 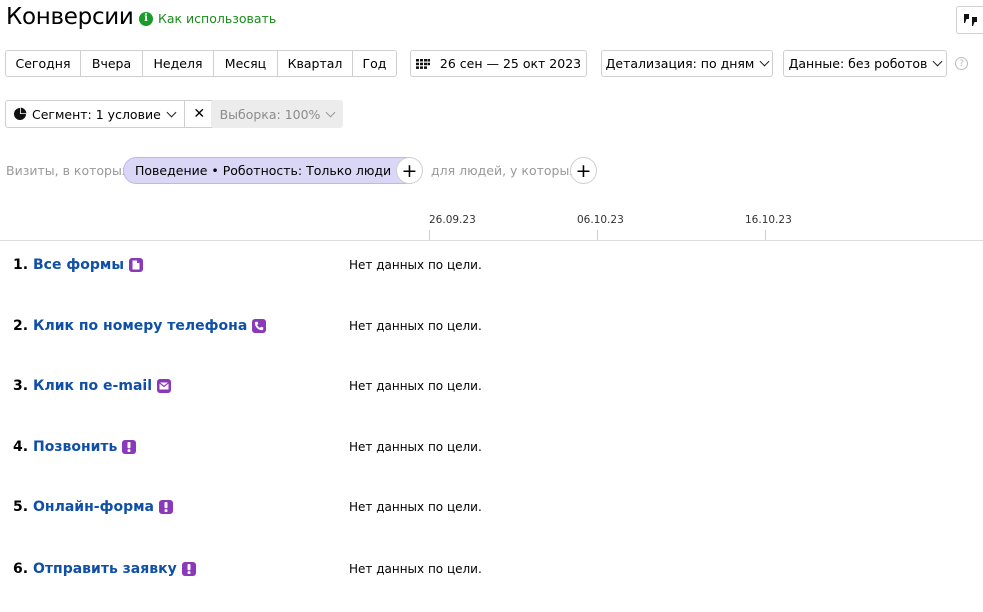 I want to click on data-filter-dropdown: Данные: без роботов, so click(x=865, y=63).